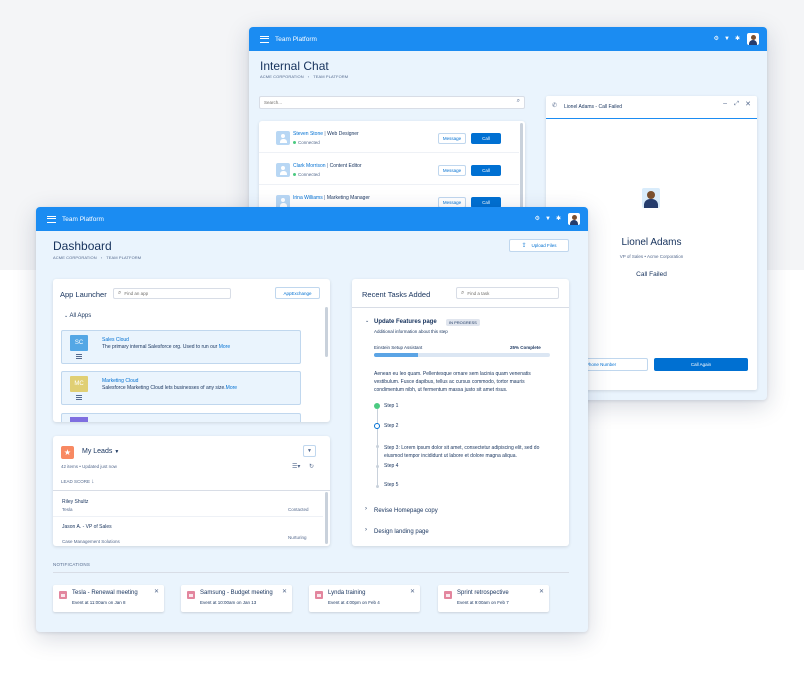 The height and width of the screenshot is (673, 804). I want to click on scrollbar, so click(521, 171).